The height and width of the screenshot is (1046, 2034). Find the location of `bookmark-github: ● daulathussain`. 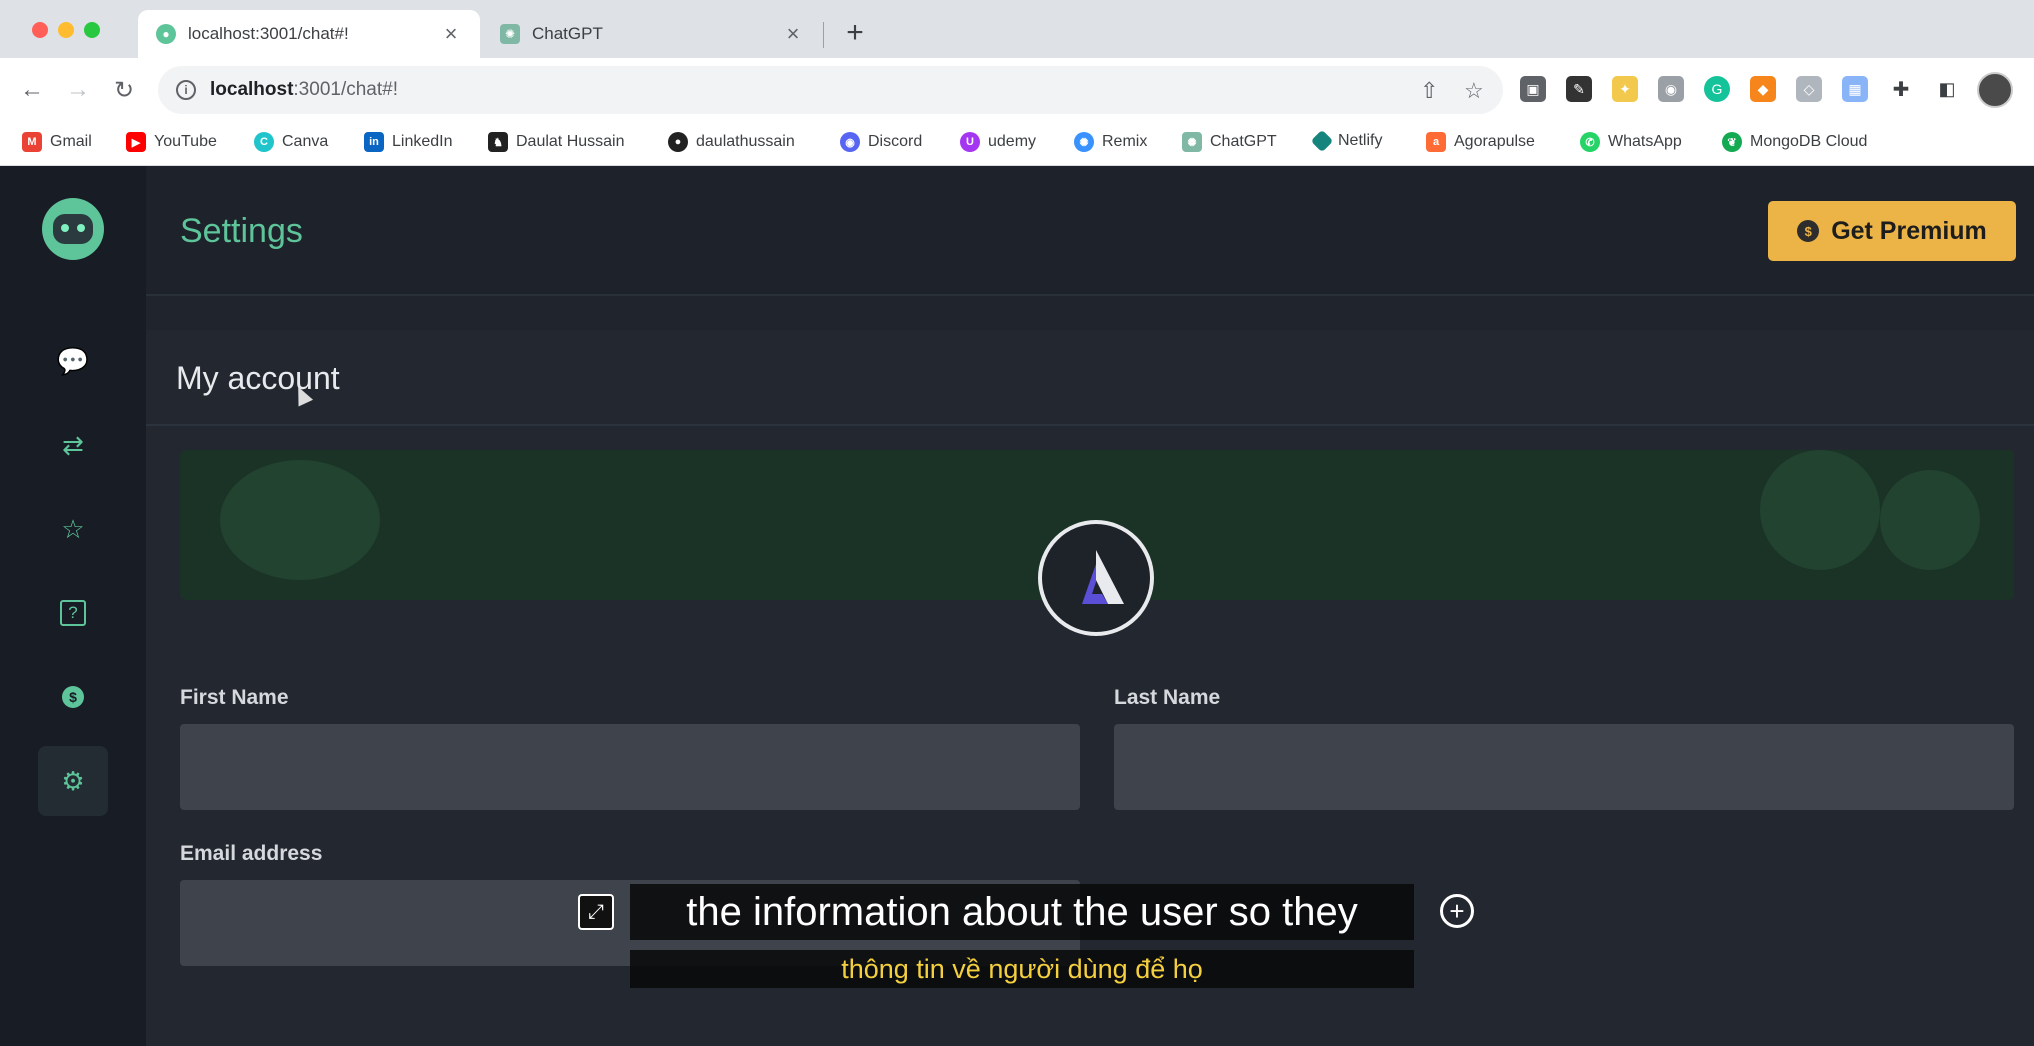

bookmark-github: ● daulathussain is located at coordinates (731, 142).